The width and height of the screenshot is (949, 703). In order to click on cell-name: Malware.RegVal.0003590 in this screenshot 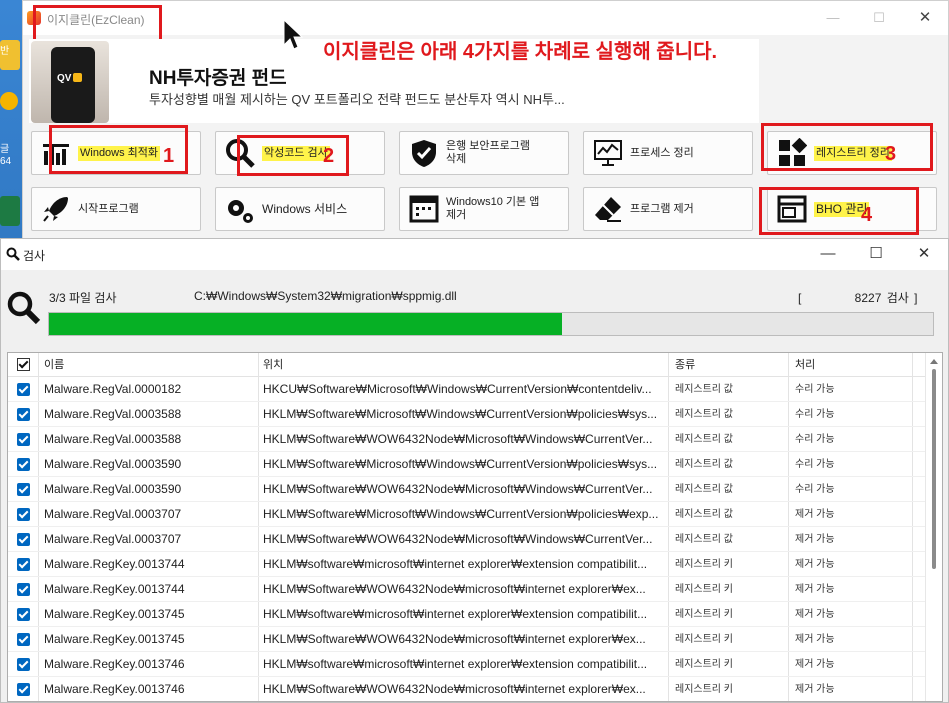, I will do `click(149, 464)`.